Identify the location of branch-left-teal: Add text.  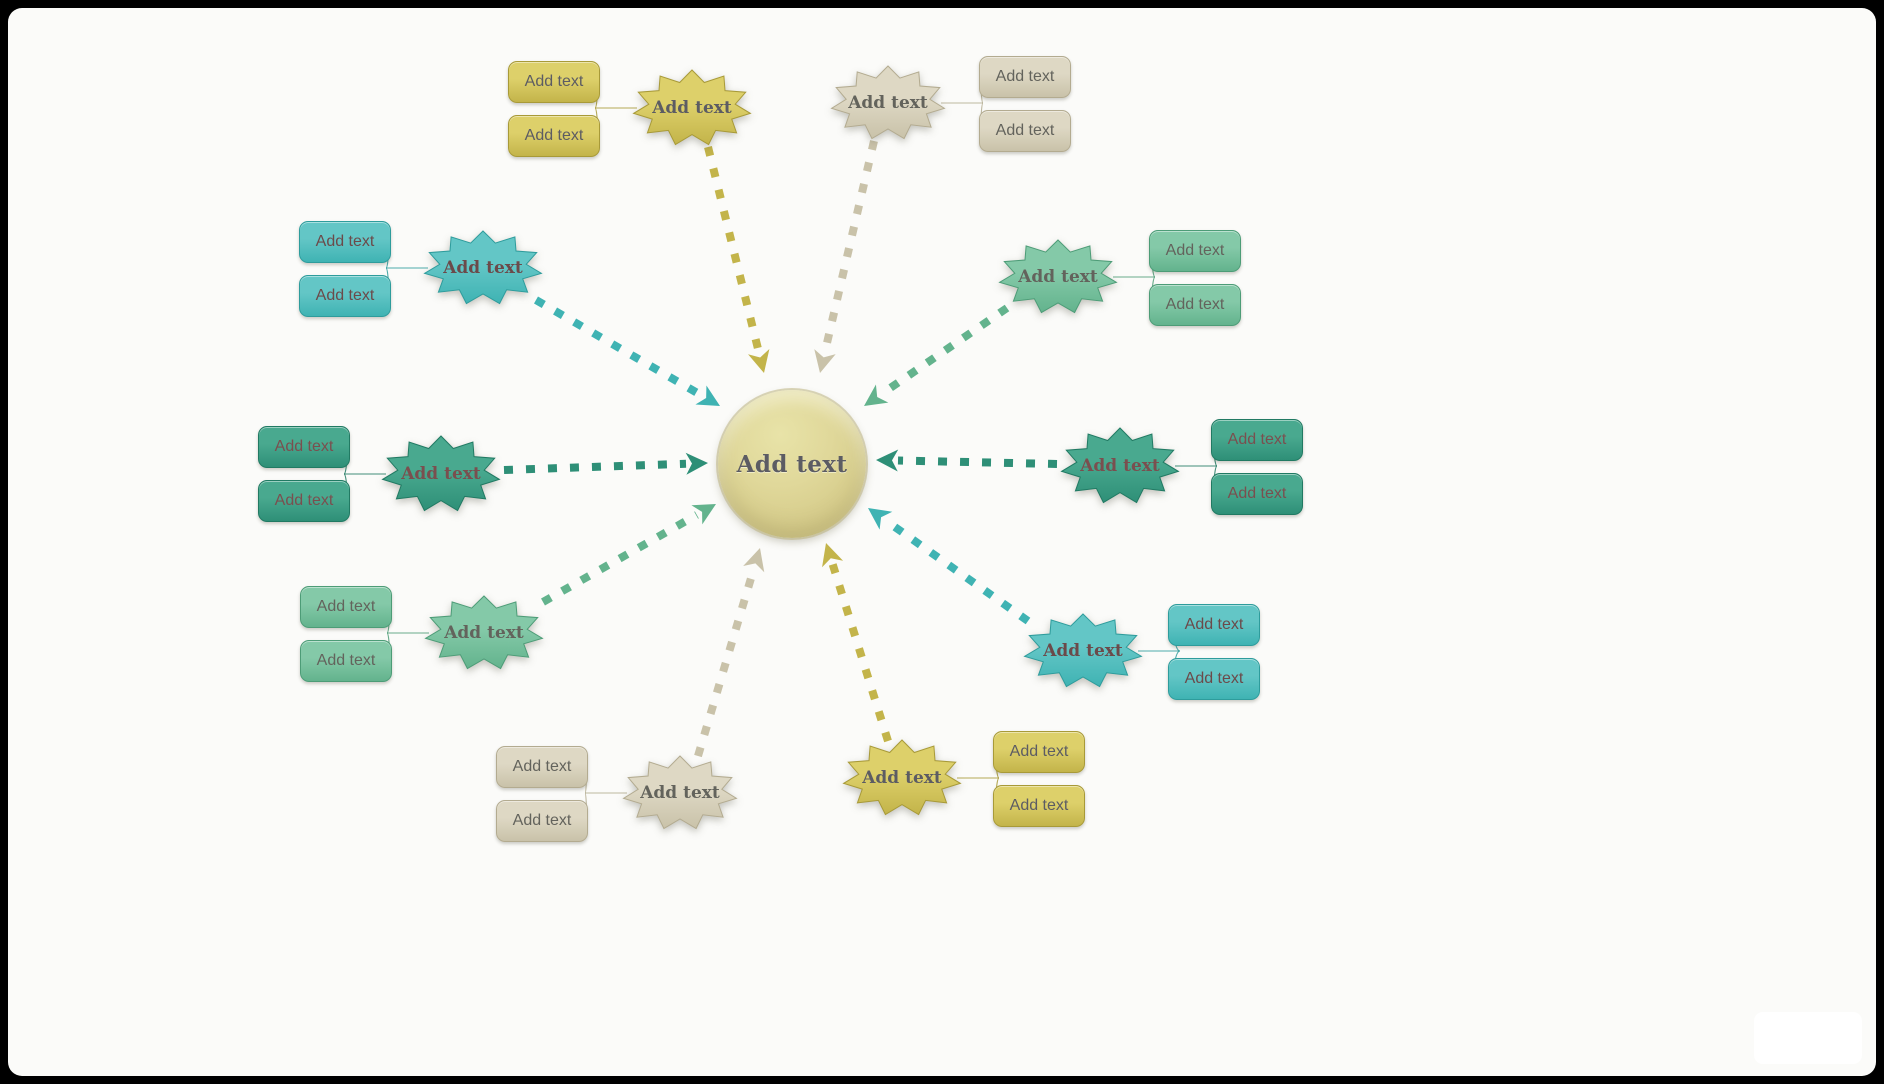
(441, 473).